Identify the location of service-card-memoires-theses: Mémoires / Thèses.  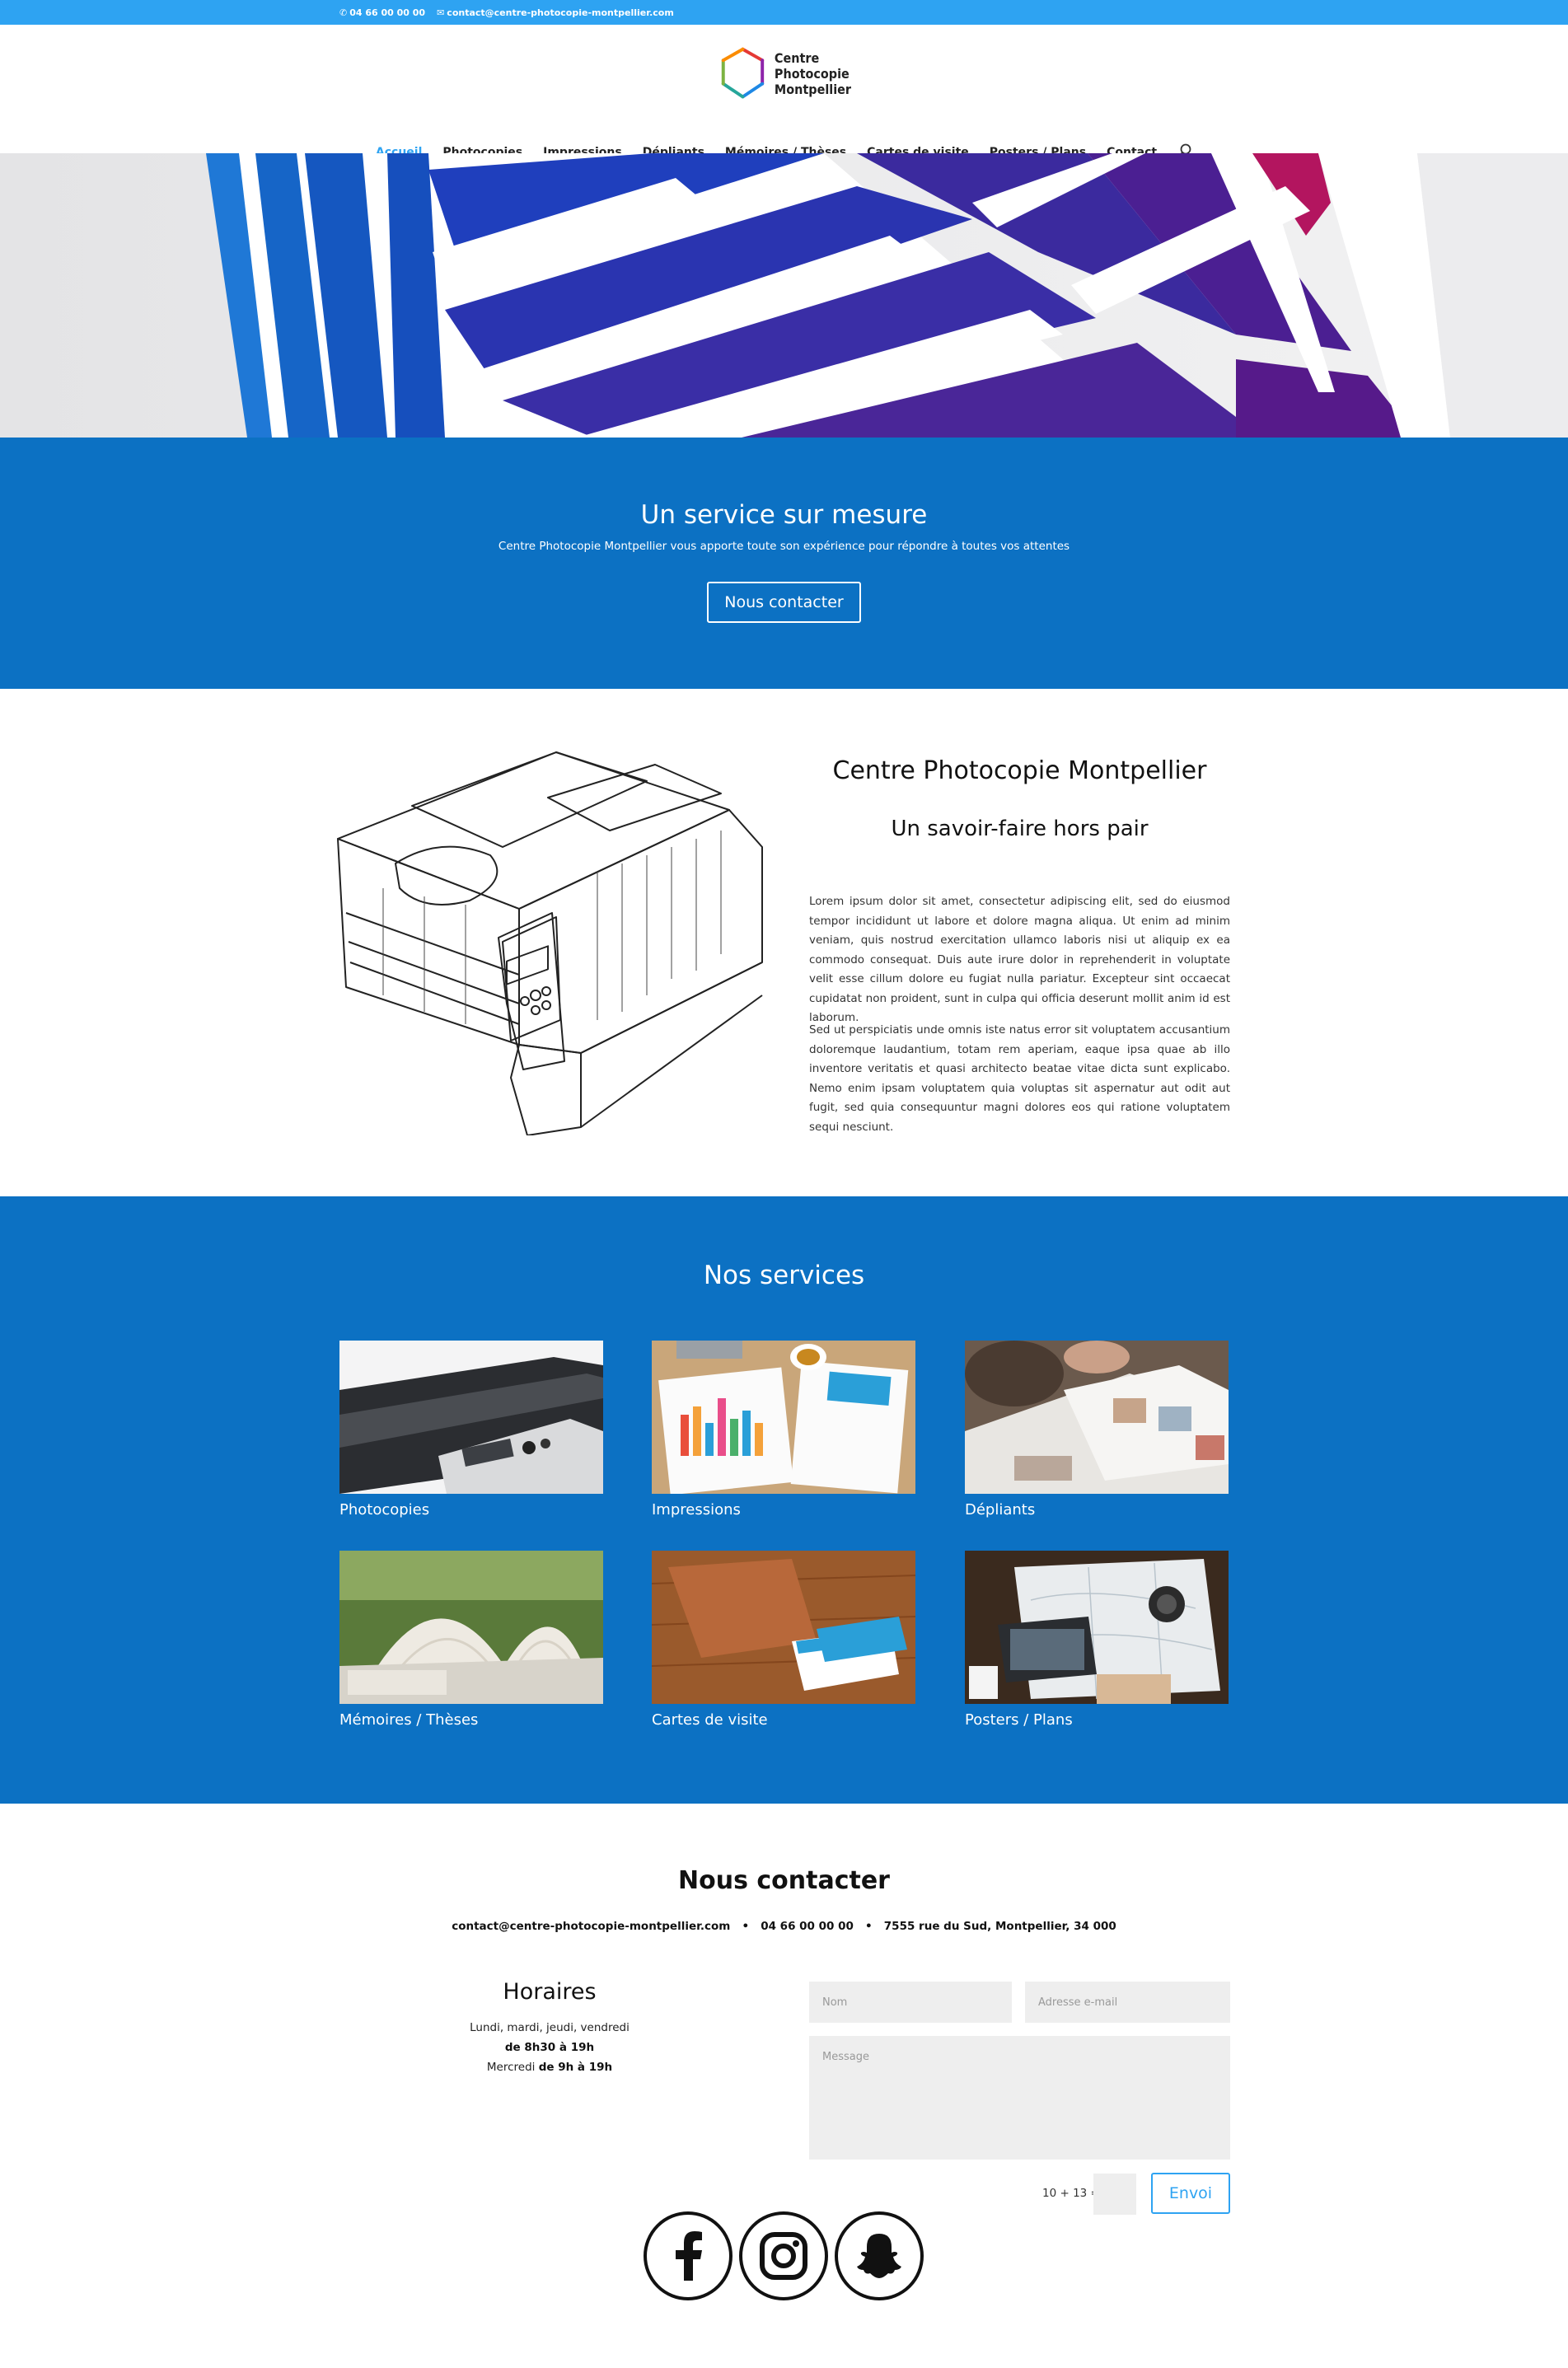
(471, 1640).